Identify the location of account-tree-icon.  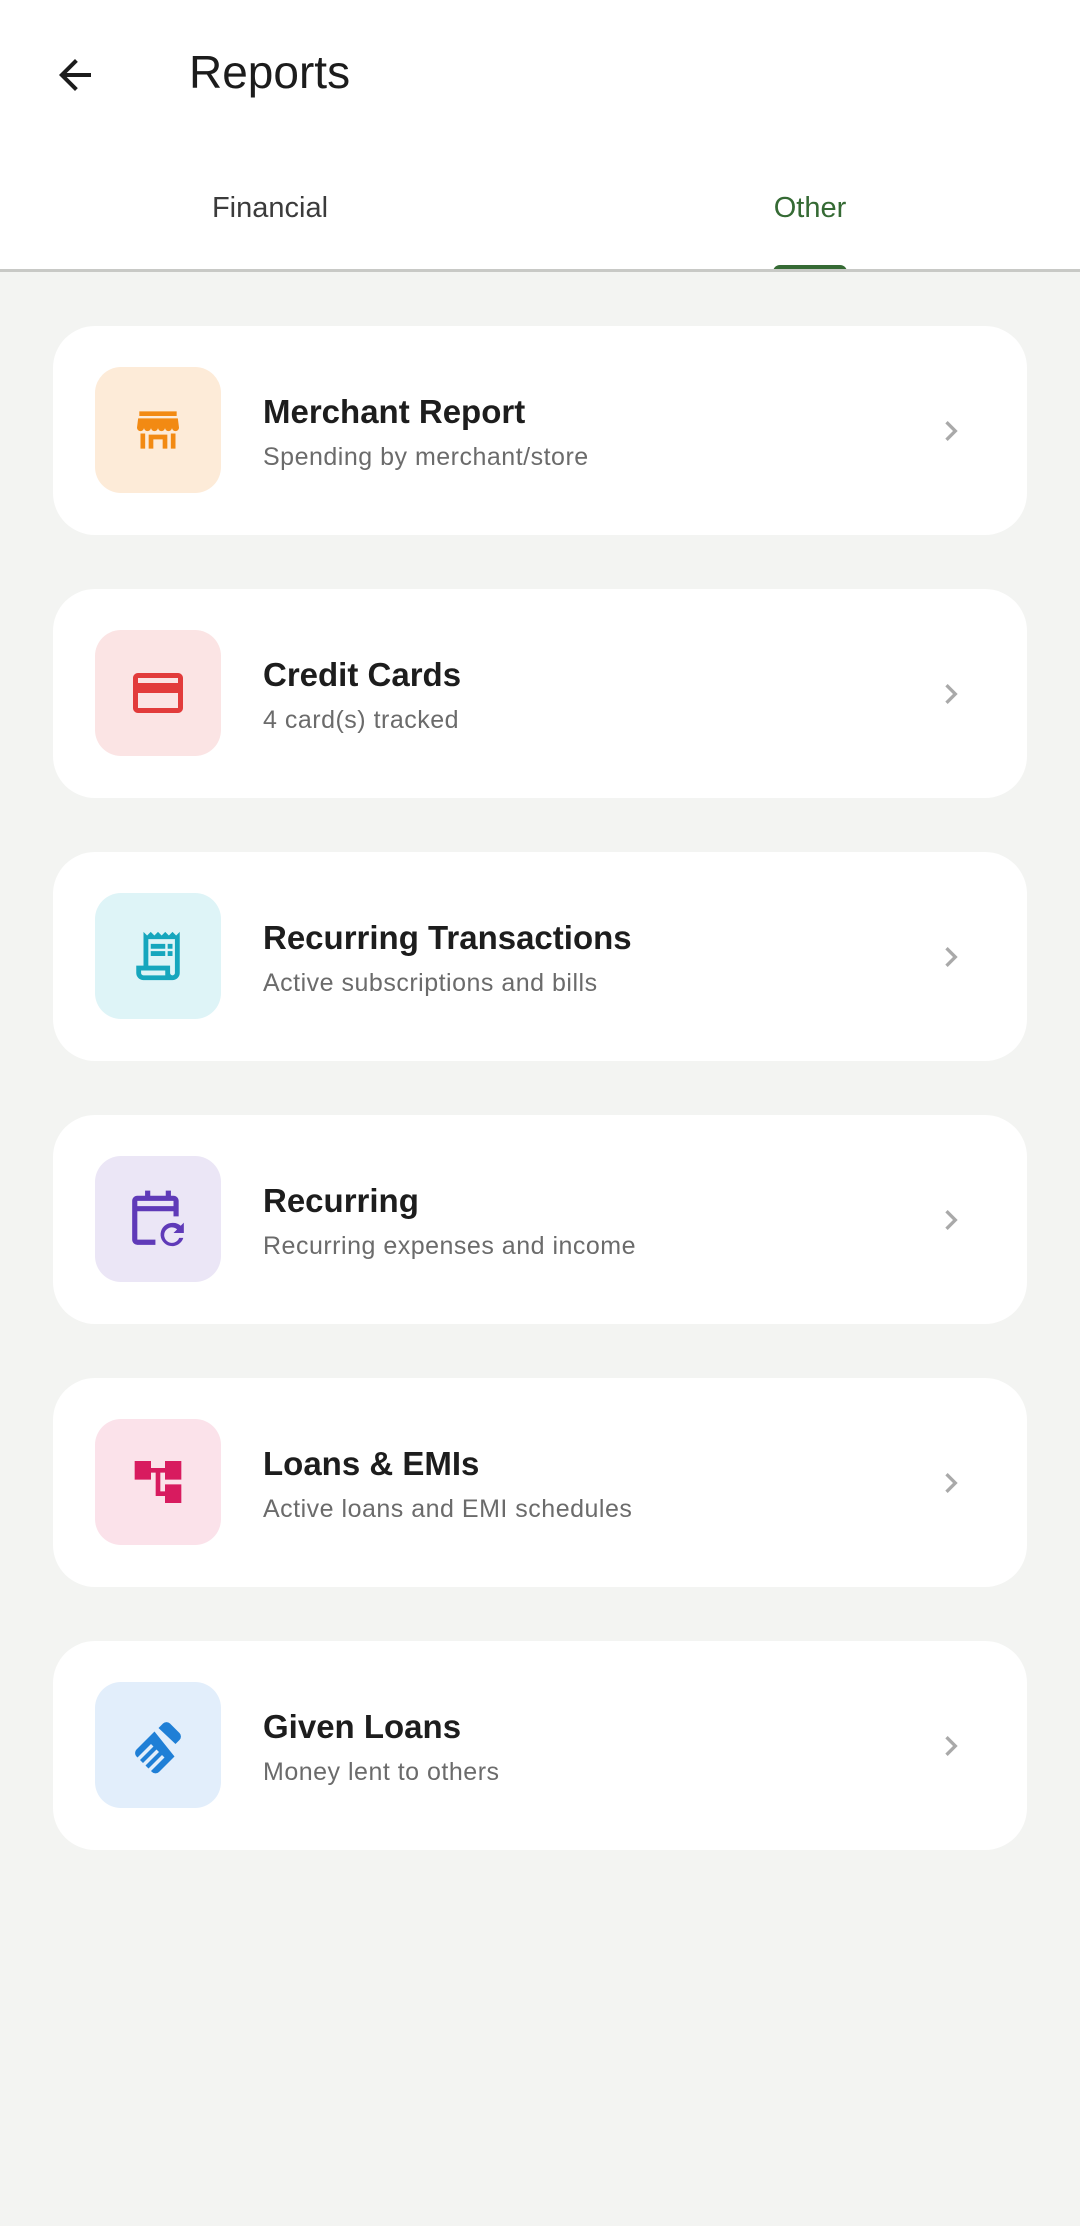
(158, 1482).